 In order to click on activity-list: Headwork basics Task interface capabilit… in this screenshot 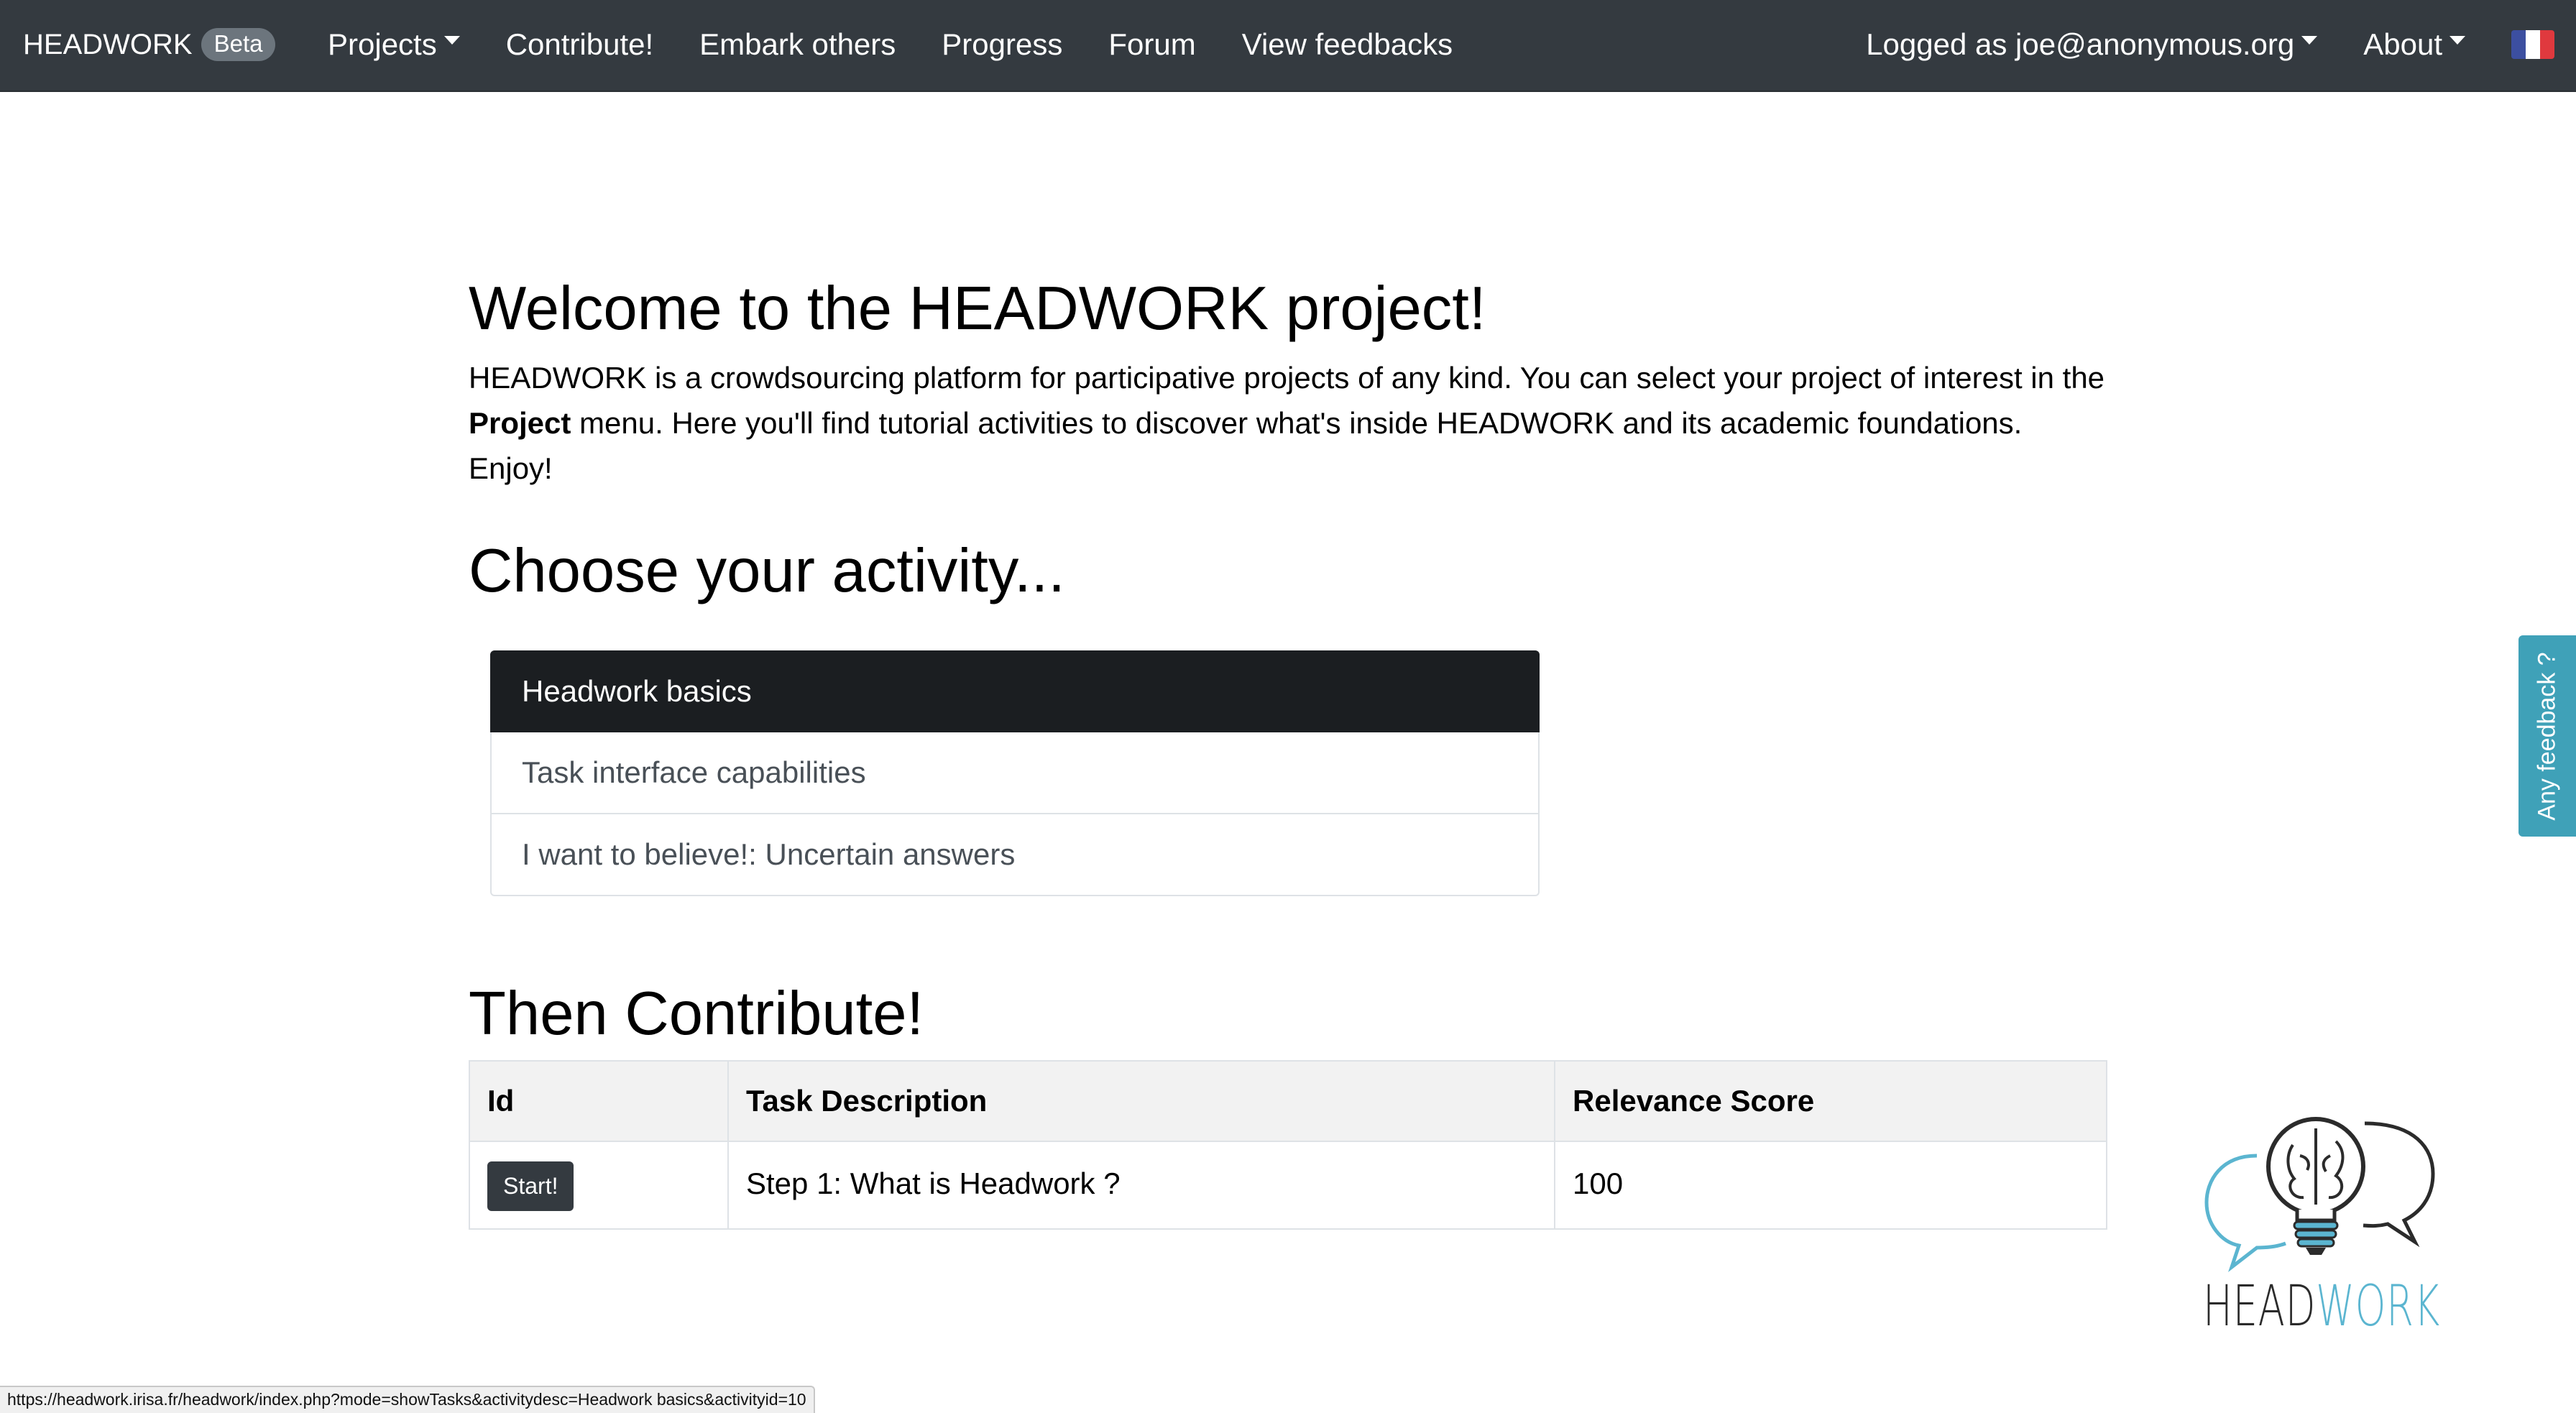, I will do `click(1015, 773)`.